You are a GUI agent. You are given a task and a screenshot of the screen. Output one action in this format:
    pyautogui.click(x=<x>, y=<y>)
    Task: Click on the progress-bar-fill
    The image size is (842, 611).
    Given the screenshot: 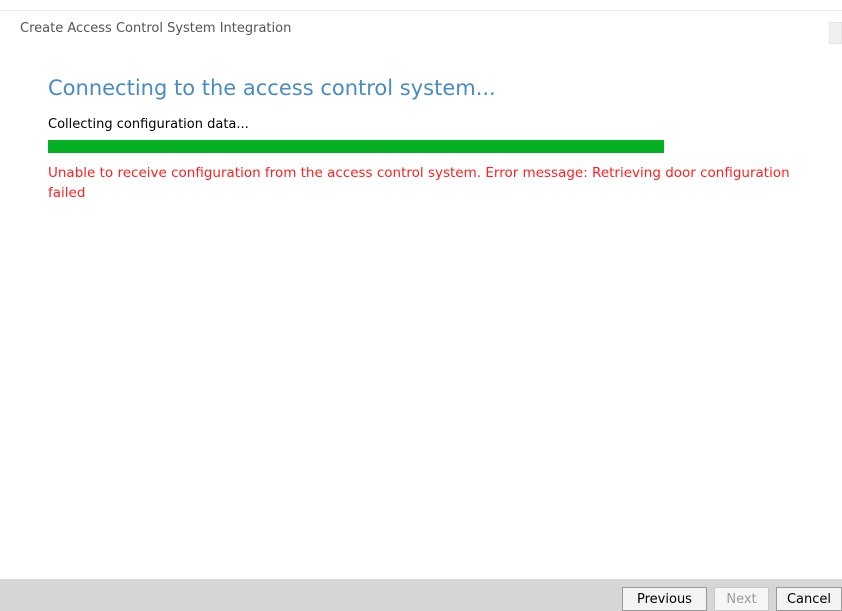 What is the action you would take?
    pyautogui.click(x=356, y=146)
    